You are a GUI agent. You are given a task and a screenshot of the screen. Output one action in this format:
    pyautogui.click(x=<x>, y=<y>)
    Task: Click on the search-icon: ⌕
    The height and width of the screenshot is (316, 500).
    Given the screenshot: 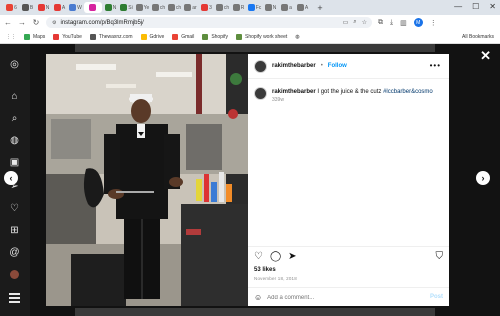 What is the action you would take?
    pyautogui.click(x=14, y=118)
    